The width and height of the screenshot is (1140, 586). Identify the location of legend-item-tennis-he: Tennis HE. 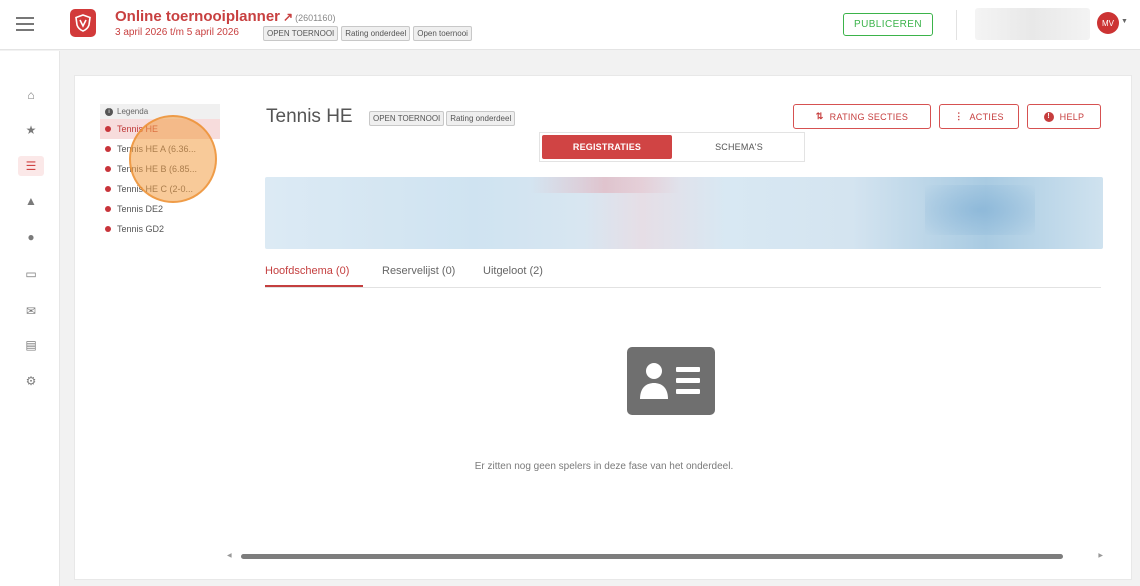
(160, 129).